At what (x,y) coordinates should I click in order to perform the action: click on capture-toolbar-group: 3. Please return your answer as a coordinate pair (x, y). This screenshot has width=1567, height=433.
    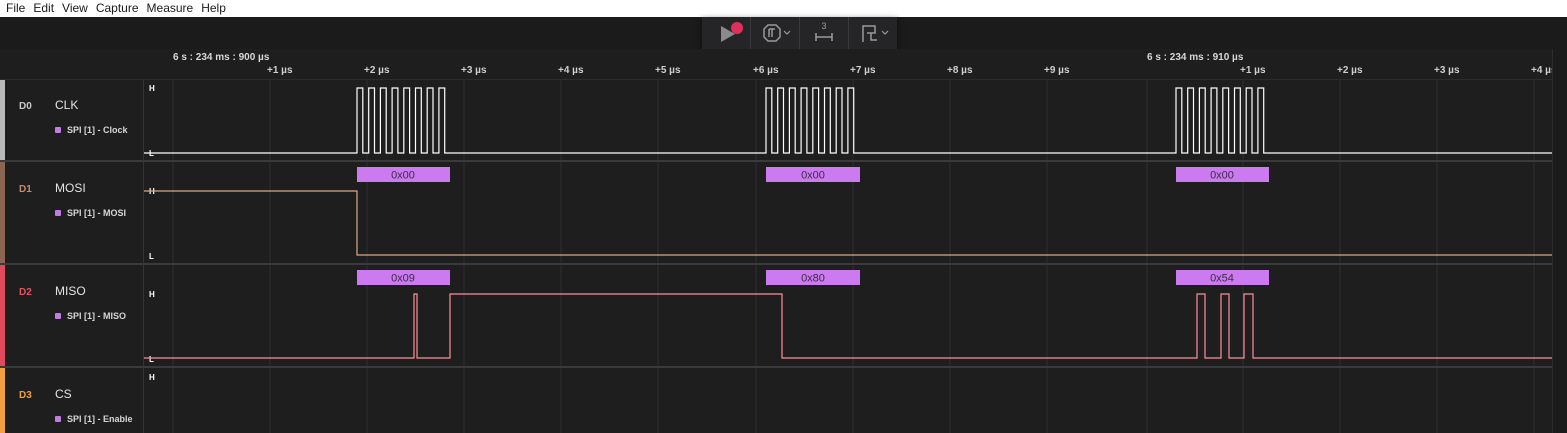
    Looking at the image, I should click on (799, 33).